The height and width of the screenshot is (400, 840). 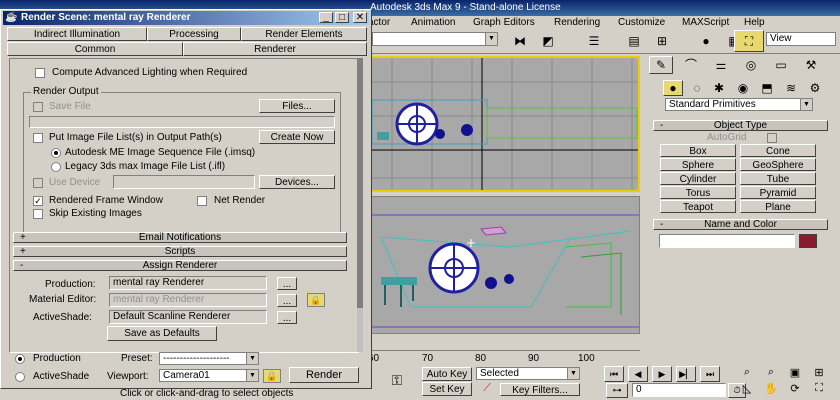 I want to click on output-path-field, so click(x=182, y=122).